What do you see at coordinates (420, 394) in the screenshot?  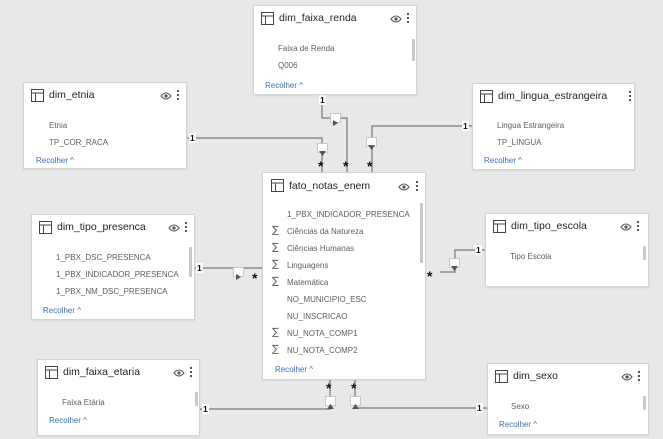 I see `rel-line-sexo` at bounding box center [420, 394].